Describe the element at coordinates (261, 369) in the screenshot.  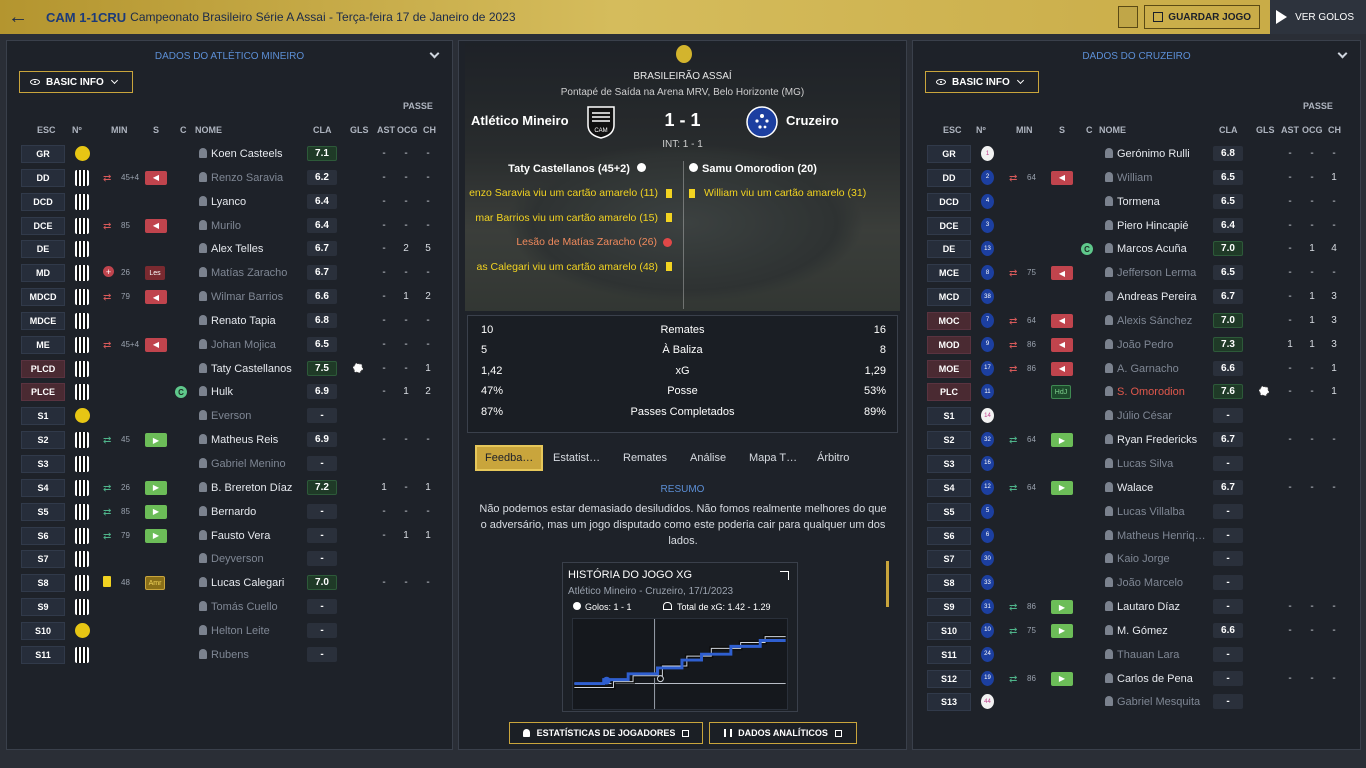
I see `player-name: Taty Castellanos` at that location.